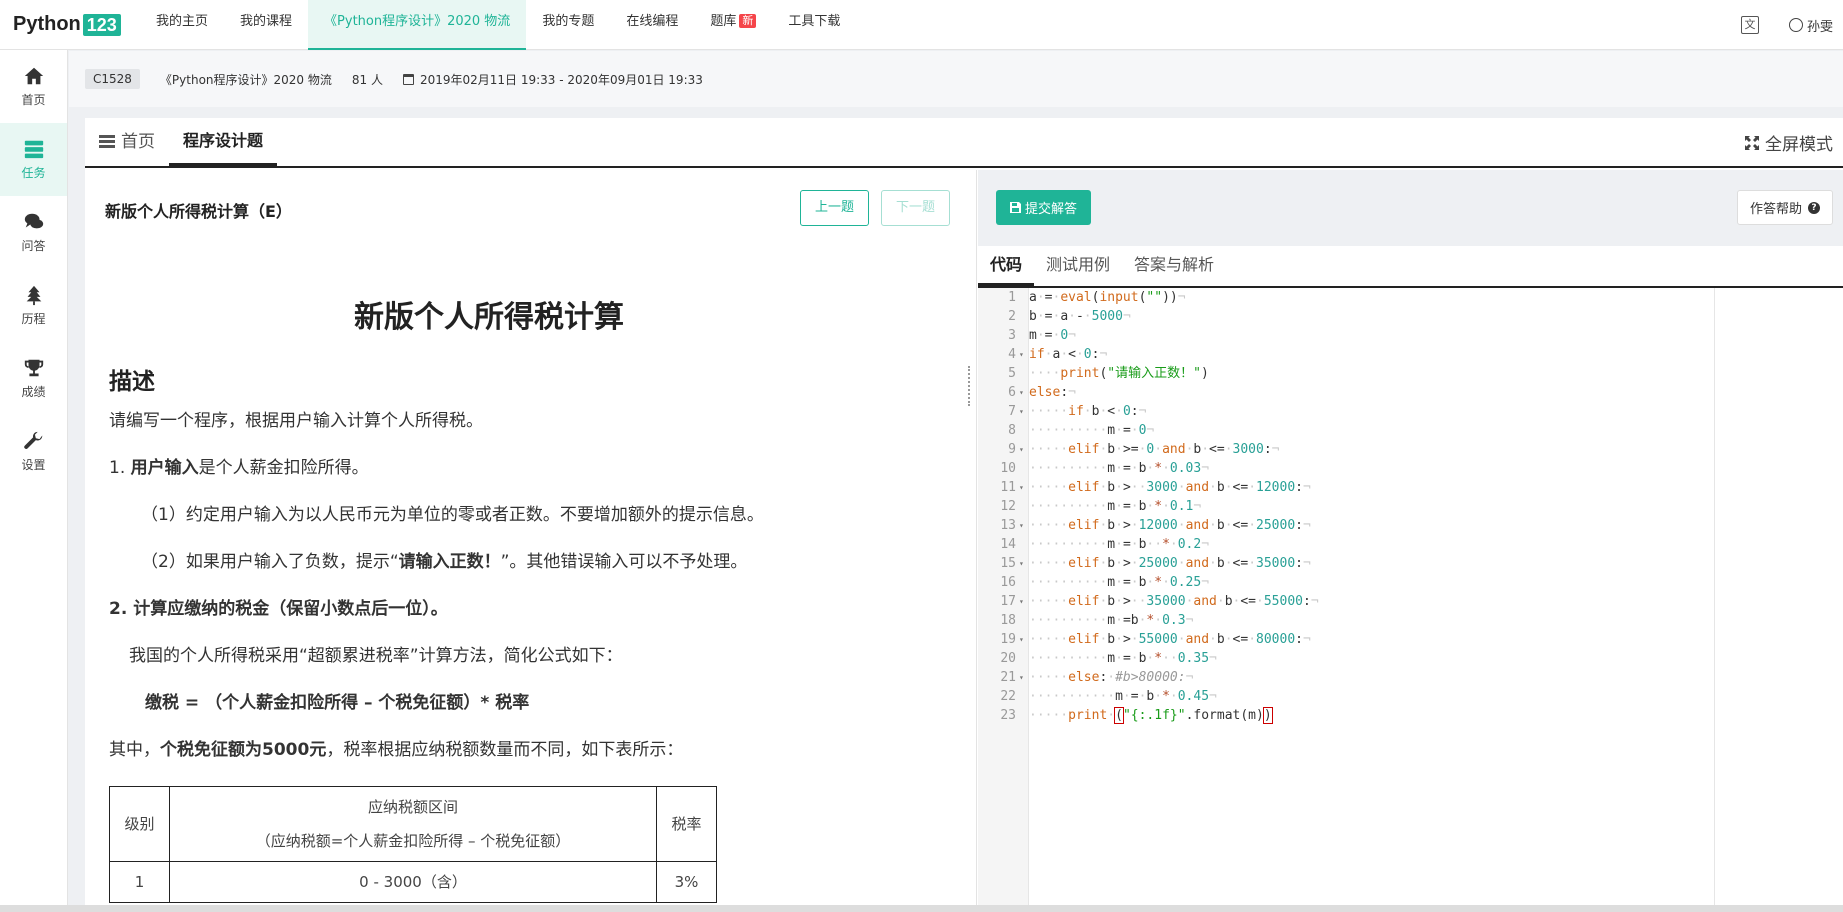 This screenshot has width=1843, height=912. What do you see at coordinates (33, 100) in the screenshot?
I see `sidebar-label: 首页` at bounding box center [33, 100].